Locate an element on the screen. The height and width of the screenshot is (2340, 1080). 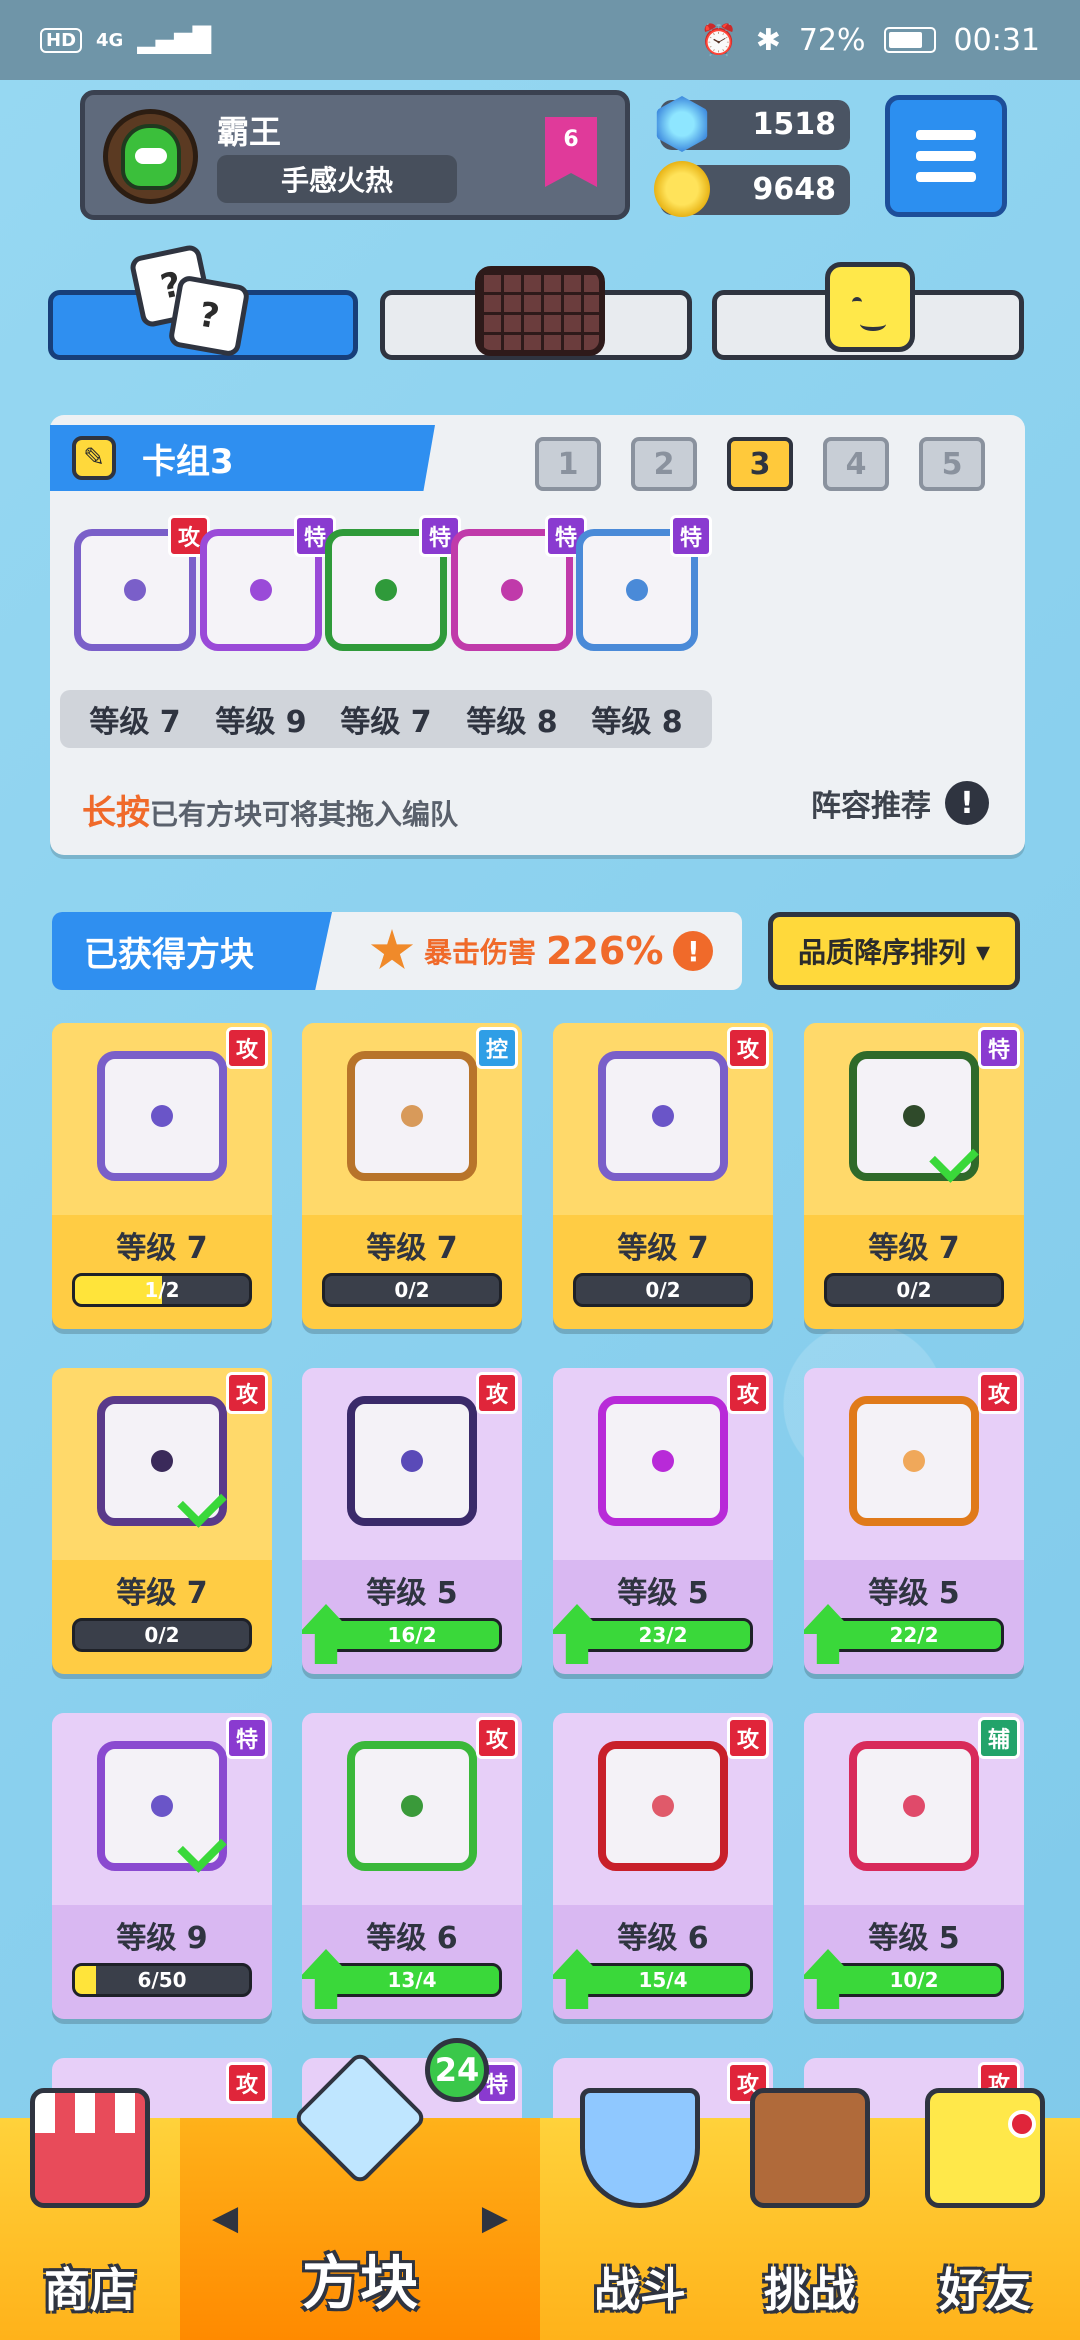
owned-dice-card: 攻 等级 5 16/2 is located at coordinates (412, 1521).